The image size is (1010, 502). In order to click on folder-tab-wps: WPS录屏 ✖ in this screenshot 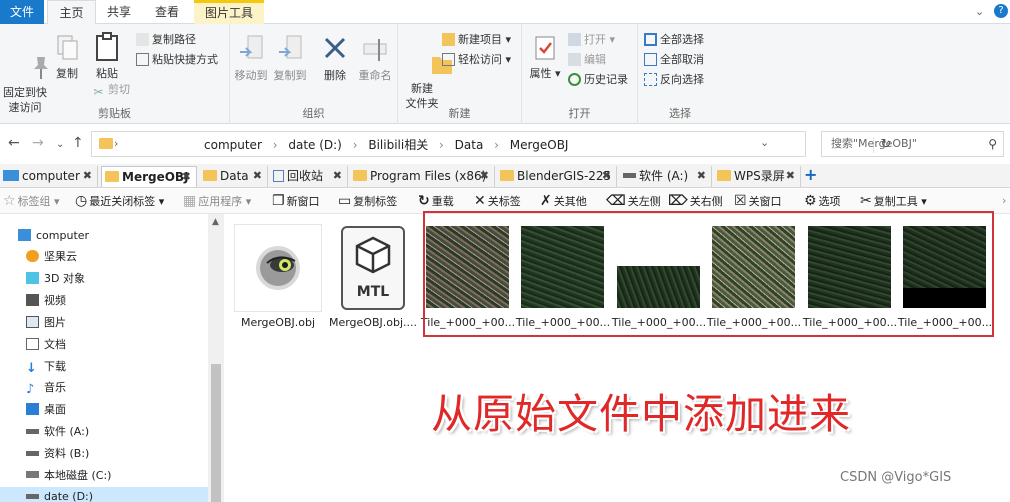, I will do `click(757, 176)`.